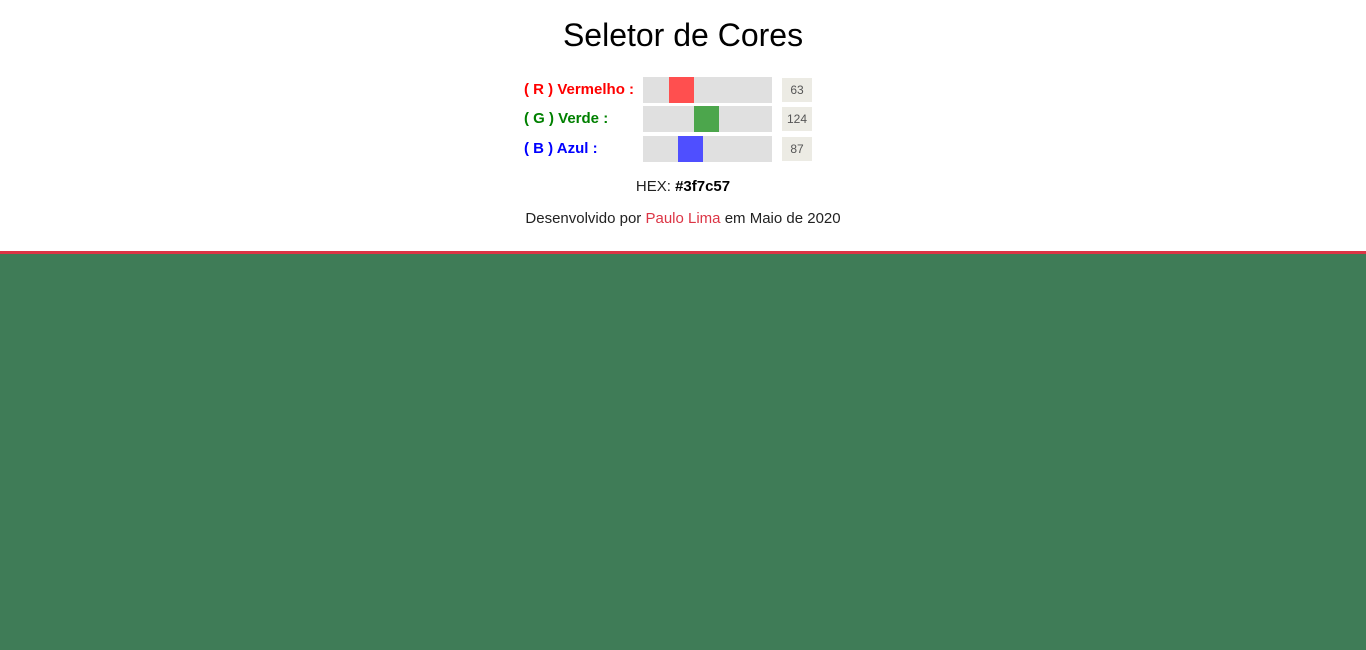  What do you see at coordinates (681, 90) in the screenshot?
I see `red-slider-thumb` at bounding box center [681, 90].